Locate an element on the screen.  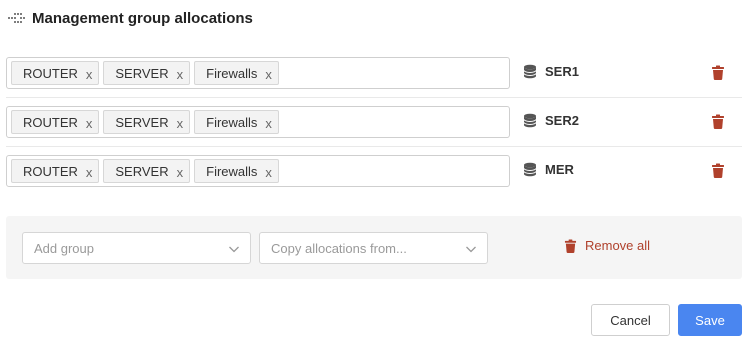
allocation-row: ROUTER x SERVER x Firewalls x SER1 is located at coordinates (374, 74).